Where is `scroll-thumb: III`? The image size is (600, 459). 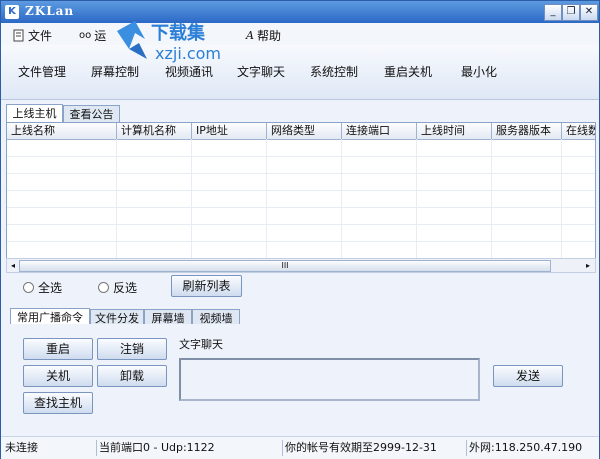 scroll-thumb: III is located at coordinates (285, 266).